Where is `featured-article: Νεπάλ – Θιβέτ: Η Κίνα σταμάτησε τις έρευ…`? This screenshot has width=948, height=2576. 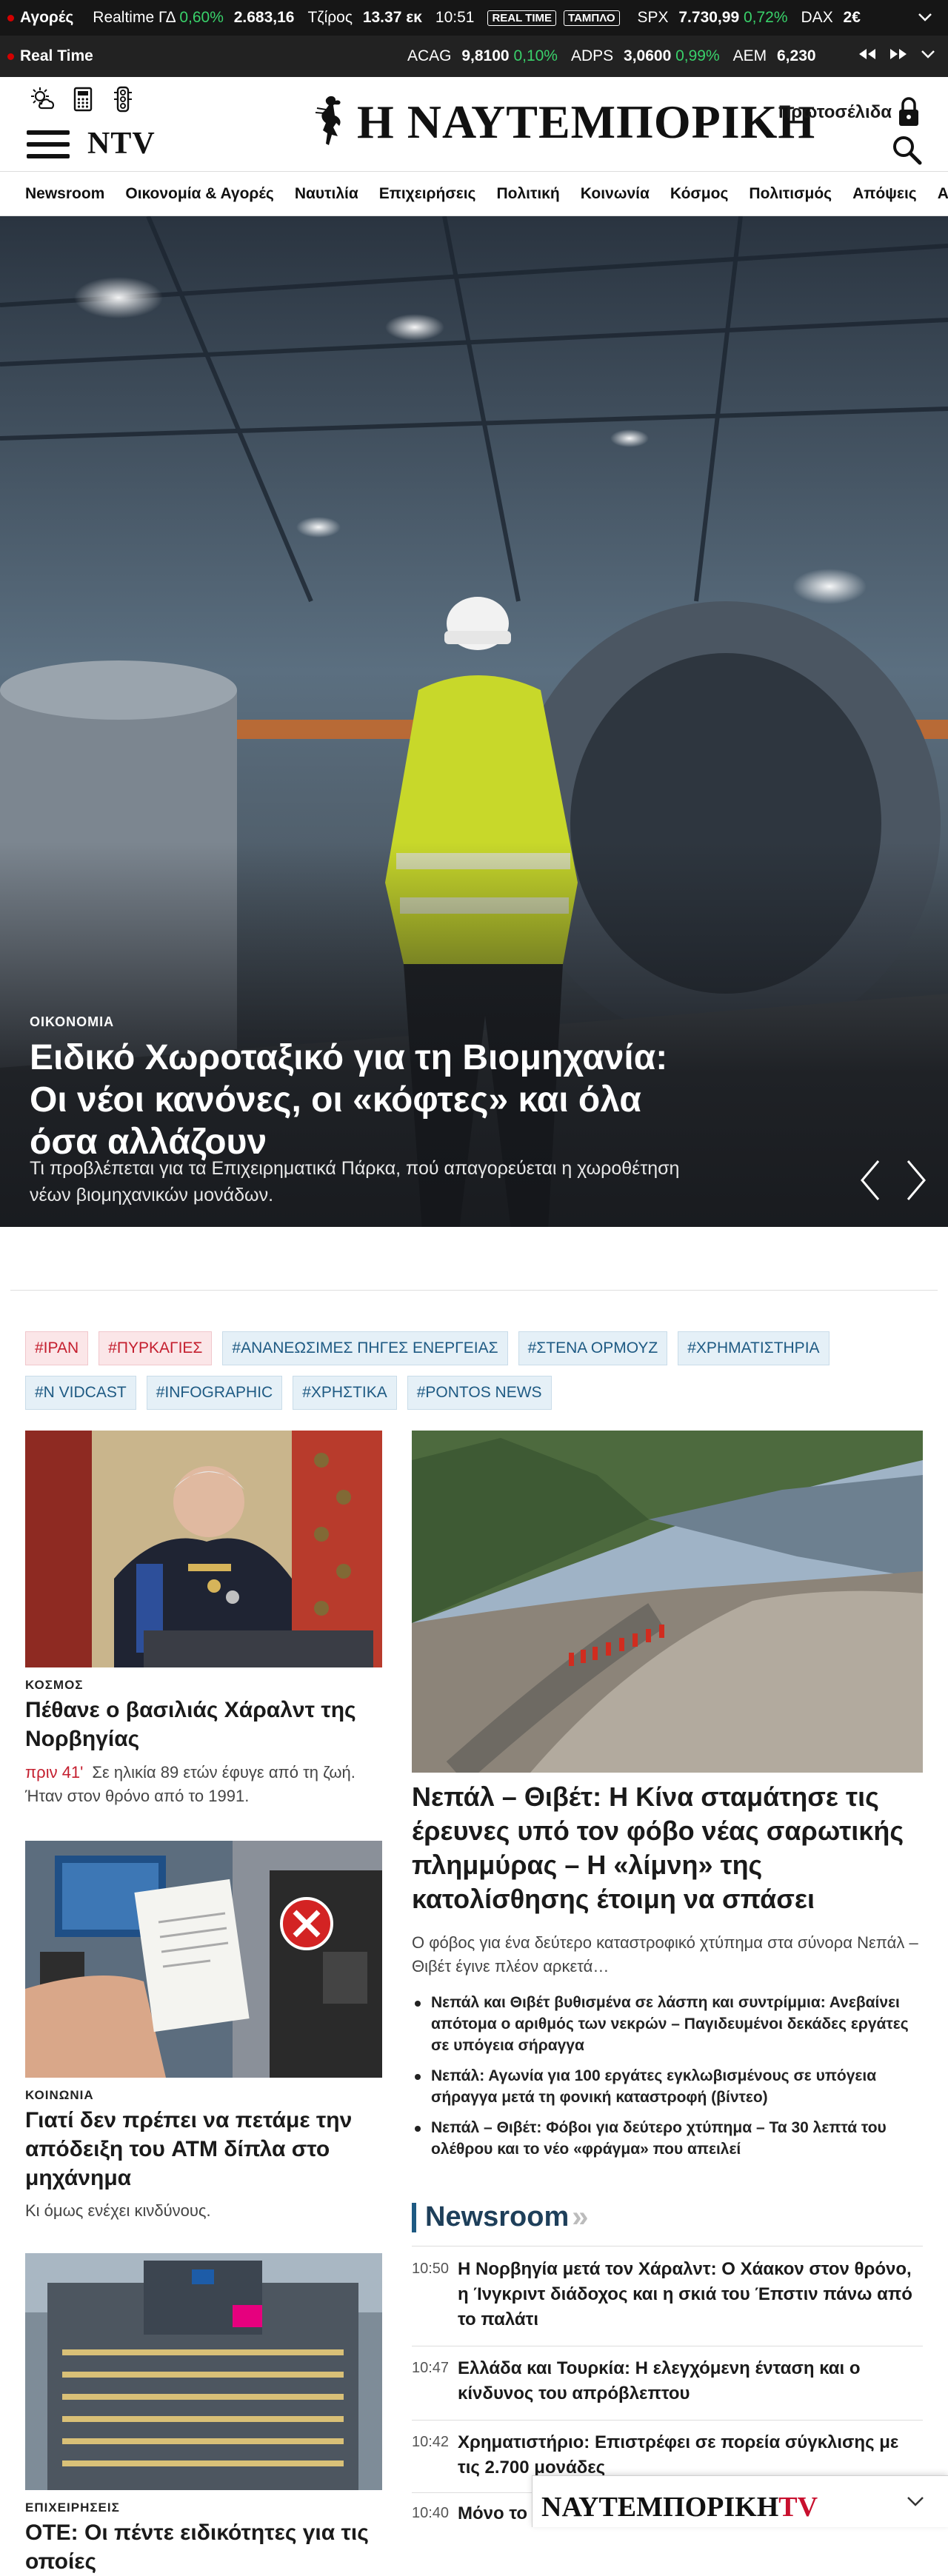
featured-article: Νεπάλ – Θιβέτ: Η Κίνα σταμάτησε τις έρευ… is located at coordinates (667, 1703).